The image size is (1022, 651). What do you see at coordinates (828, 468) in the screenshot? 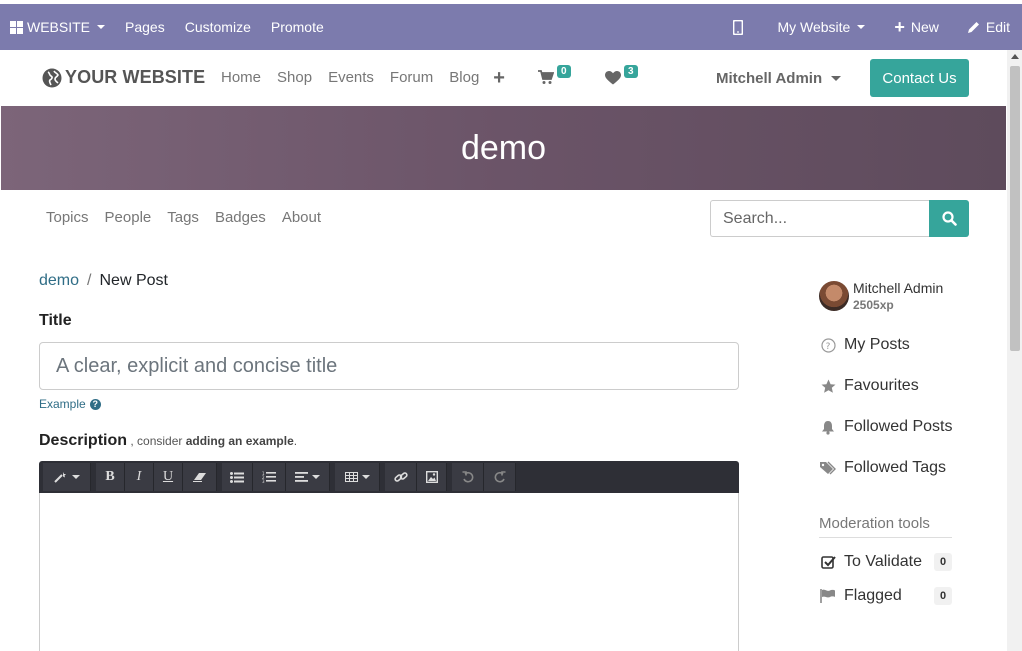
I see `tags-icon` at bounding box center [828, 468].